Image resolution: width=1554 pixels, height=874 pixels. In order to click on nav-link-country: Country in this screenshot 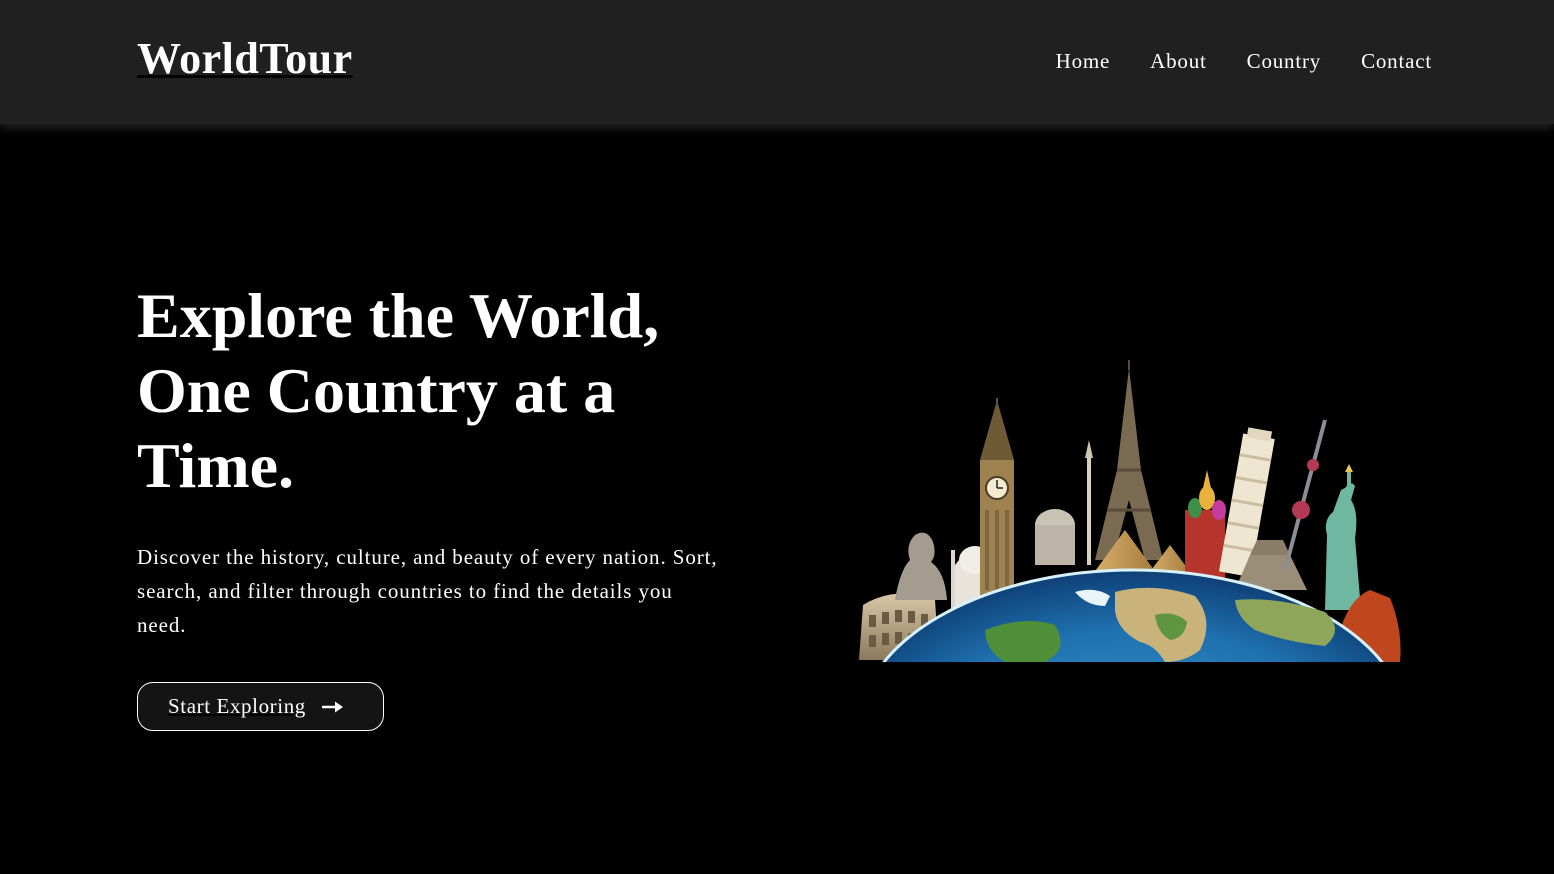, I will do `click(1284, 61)`.